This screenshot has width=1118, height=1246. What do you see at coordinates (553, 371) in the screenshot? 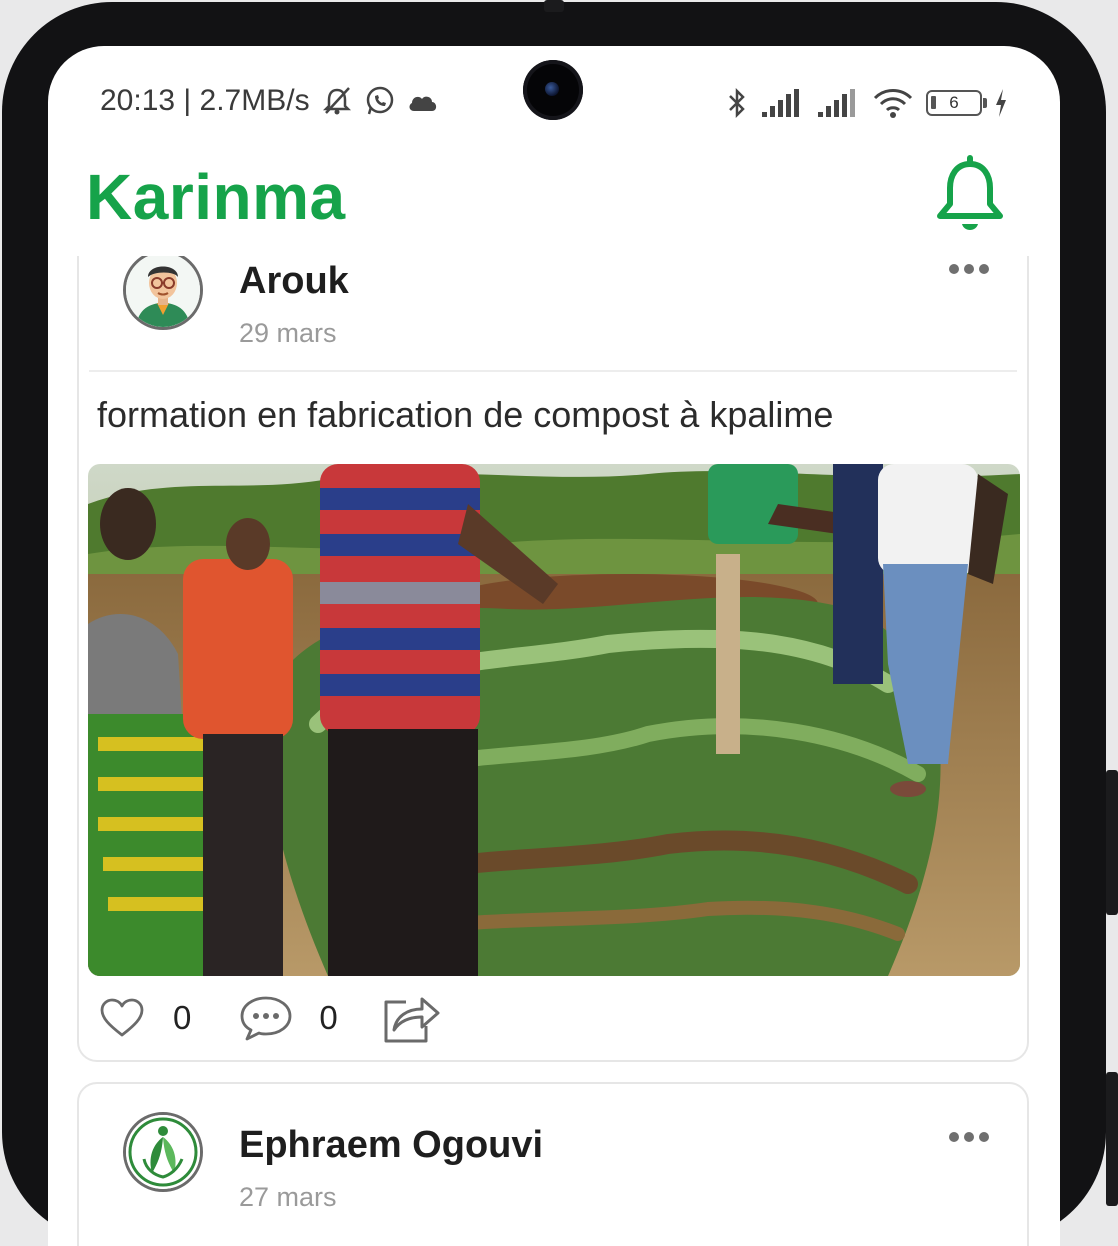
I see `post-divider` at bounding box center [553, 371].